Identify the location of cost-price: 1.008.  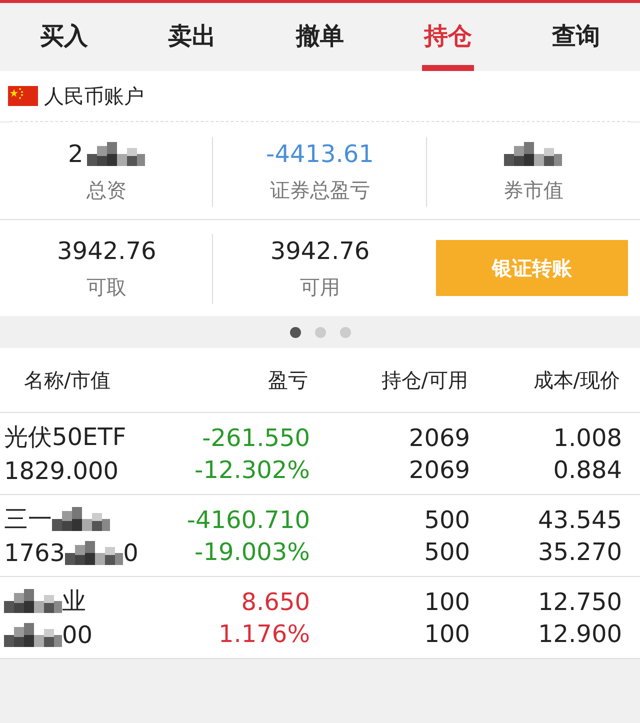
(587, 438).